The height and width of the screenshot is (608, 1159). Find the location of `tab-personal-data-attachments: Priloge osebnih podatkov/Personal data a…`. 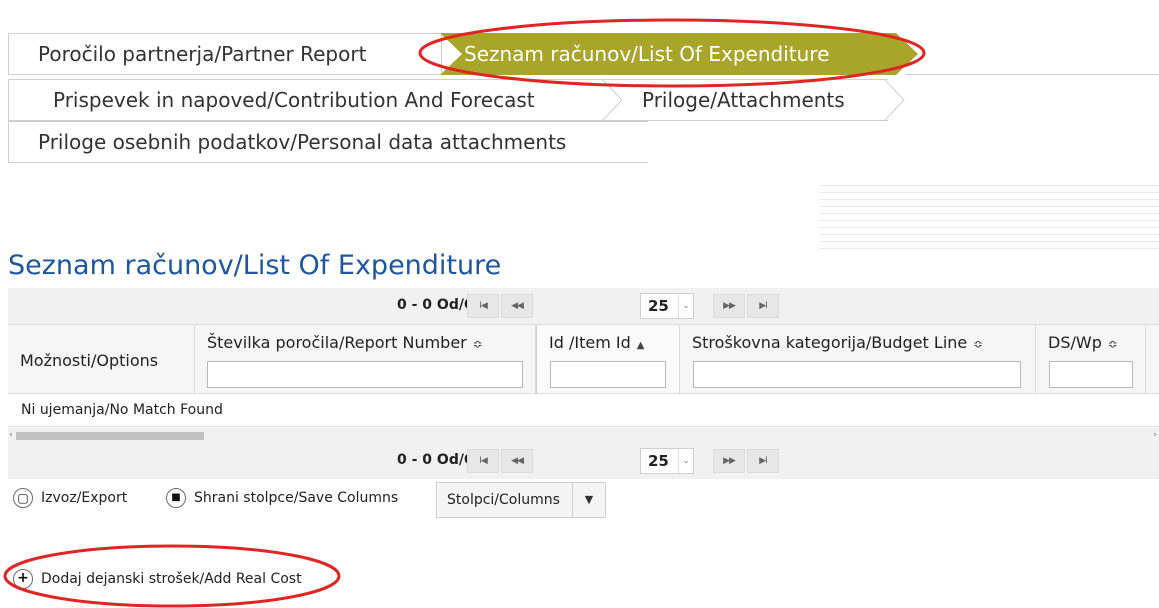

tab-personal-data-attachments: Priloge osebnih podatkov/Personal data a… is located at coordinates (328, 142).